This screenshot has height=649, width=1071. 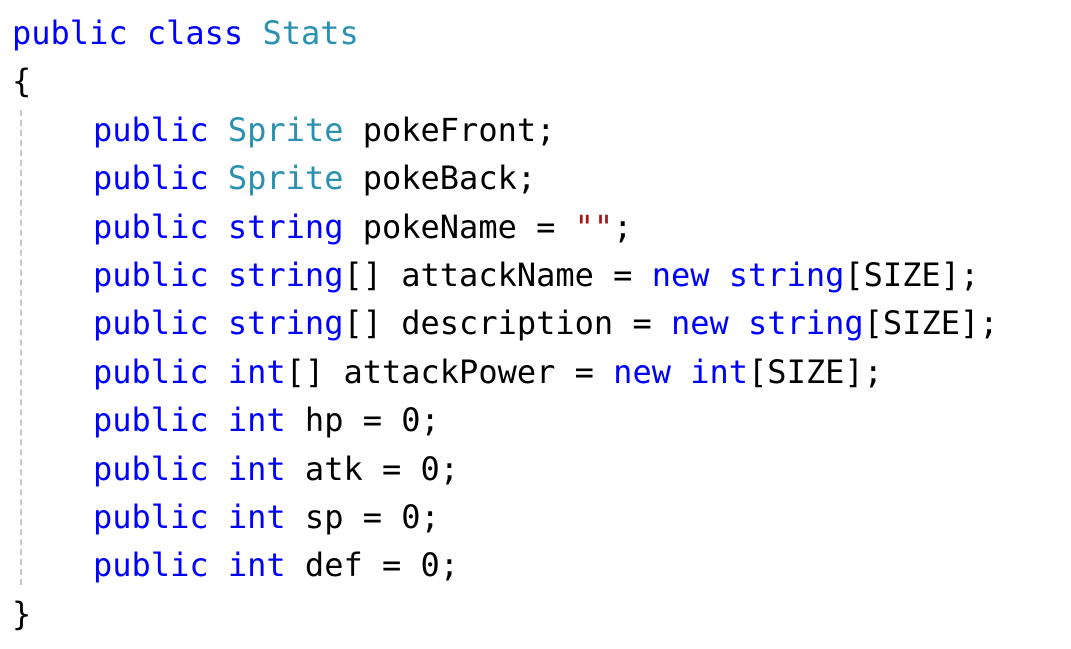 I want to click on code-line: {, so click(x=505, y=81).